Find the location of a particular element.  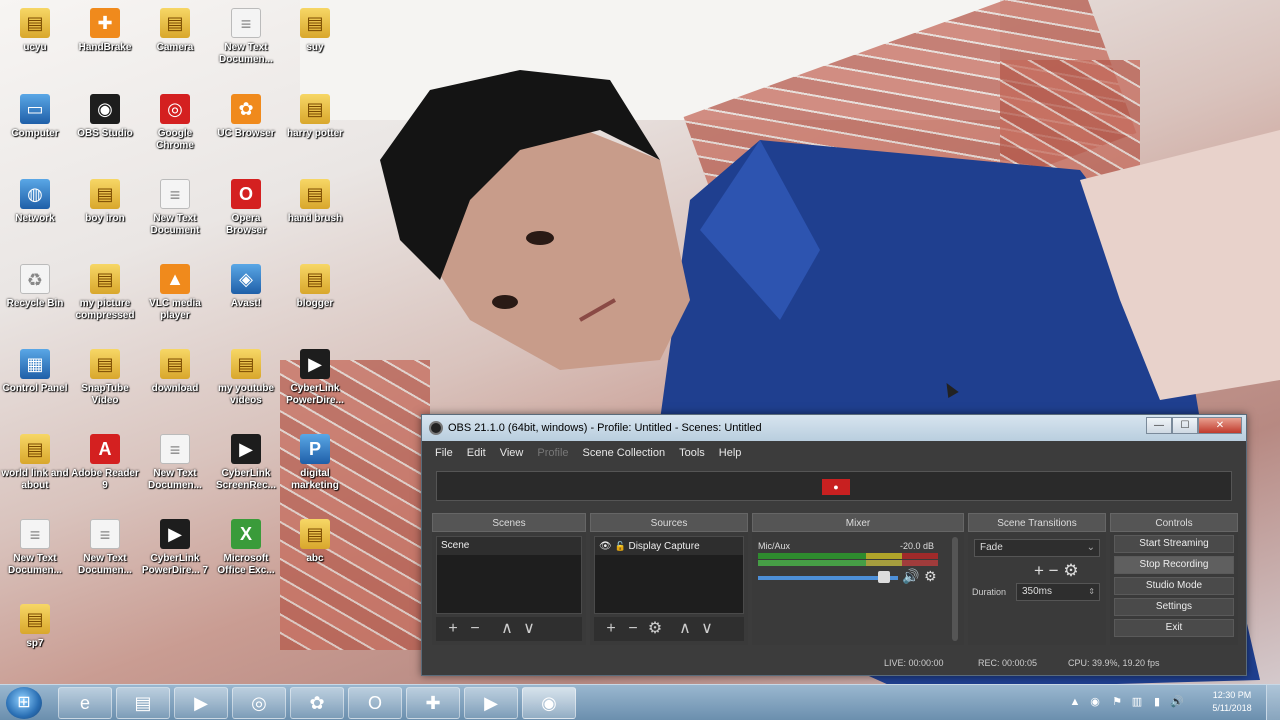

desktop-icon: ◉ OBS Studio is located at coordinates (105, 117).